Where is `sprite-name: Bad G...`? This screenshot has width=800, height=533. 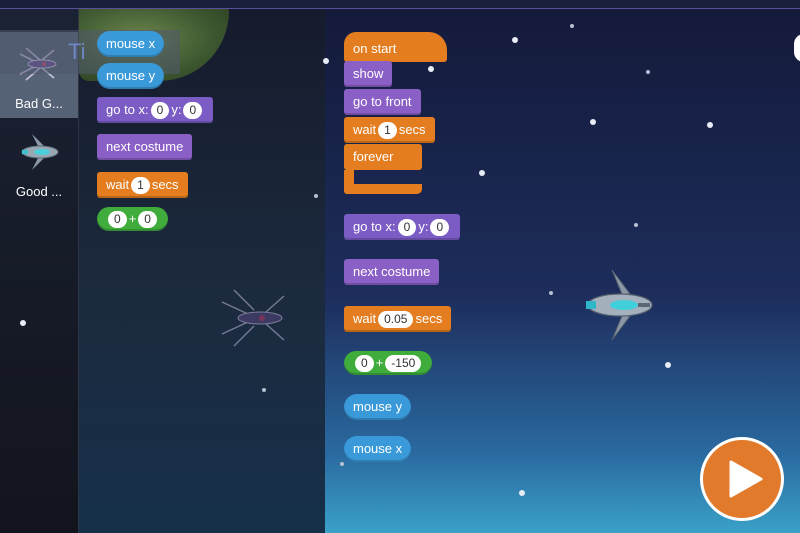 sprite-name: Bad G... is located at coordinates (39, 103).